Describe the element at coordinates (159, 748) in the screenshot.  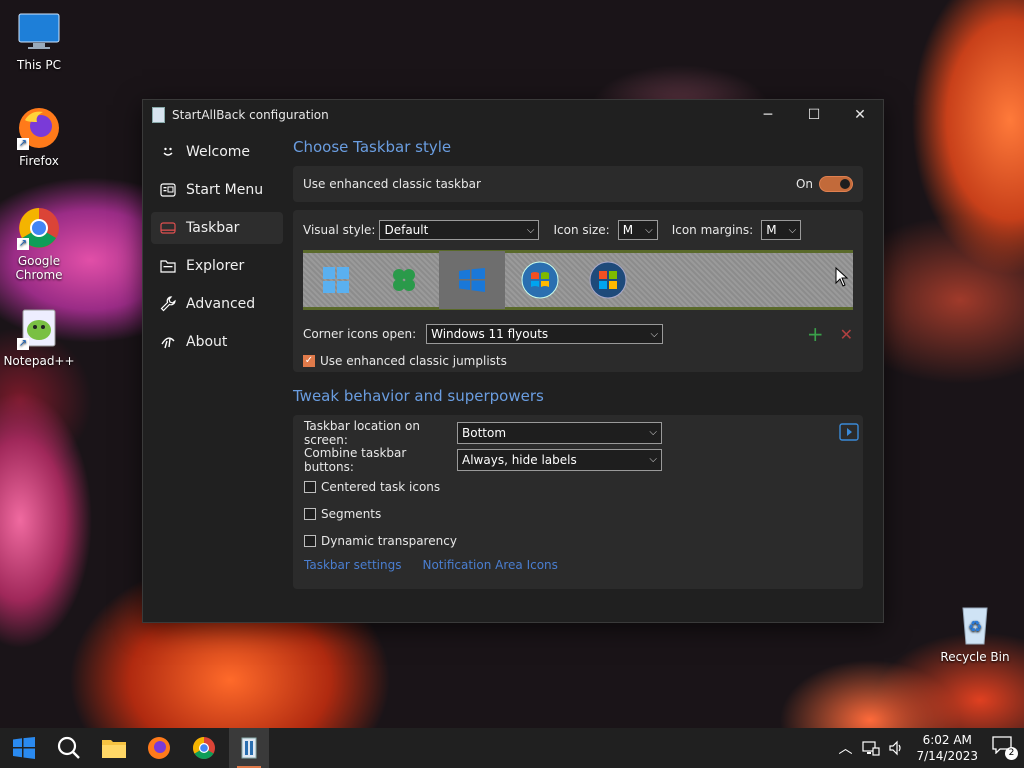
I see `taskbar-firefox` at that location.